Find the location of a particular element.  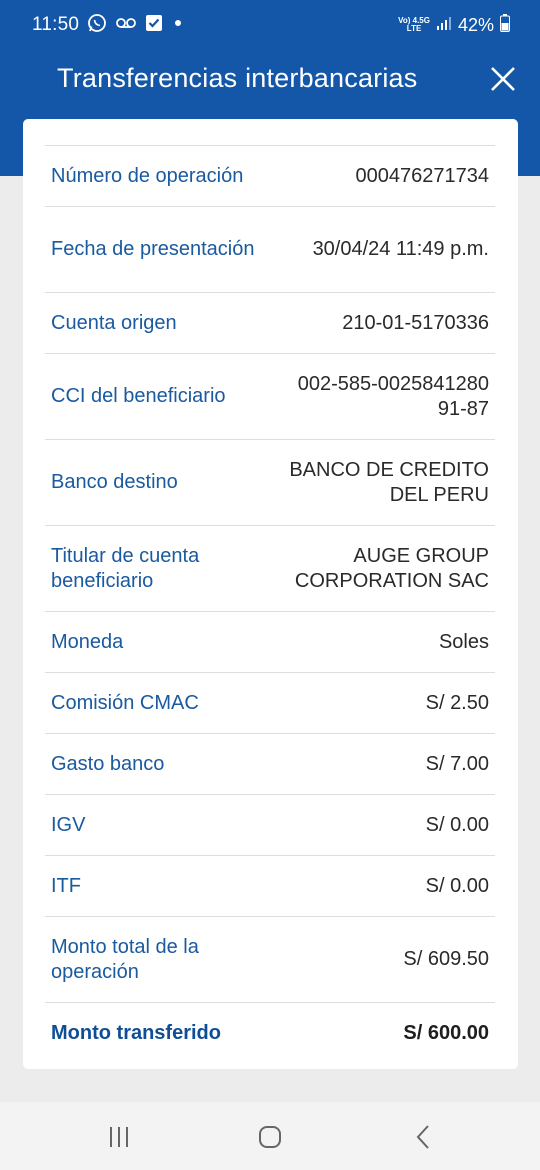

whatsapp-icon is located at coordinates (97, 25).